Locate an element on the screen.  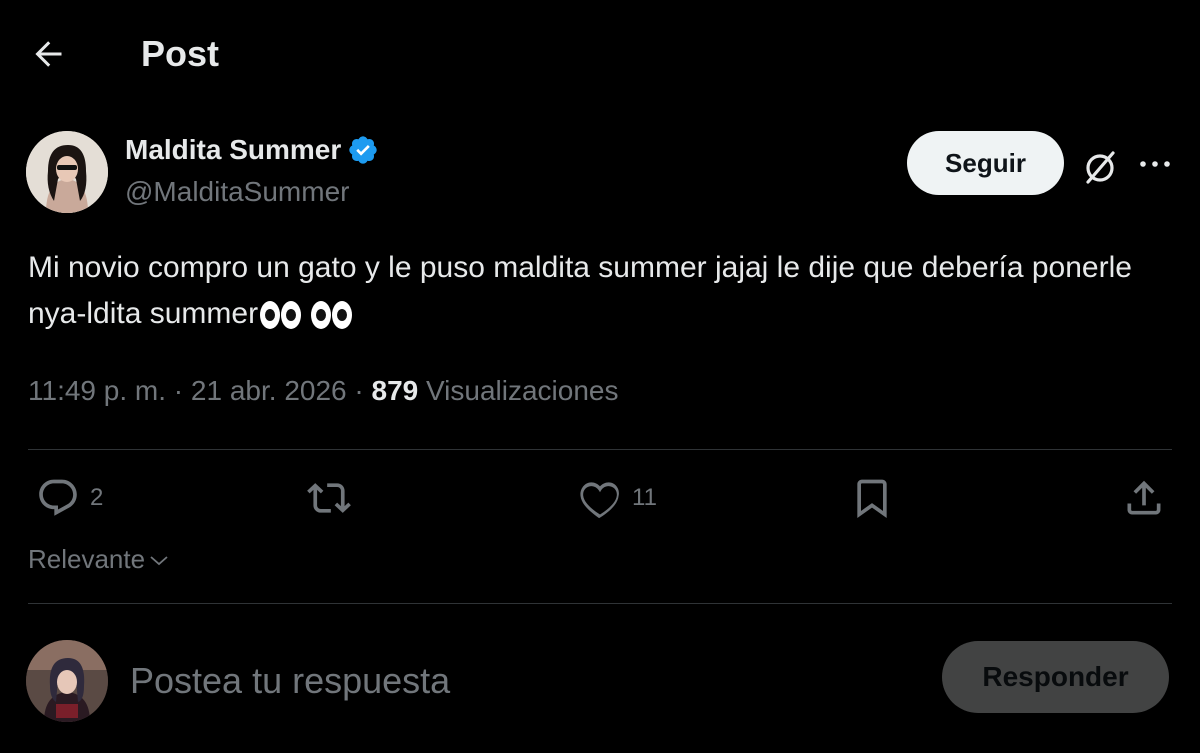
eyes-emoji-icon is located at coordinates (309, 315).